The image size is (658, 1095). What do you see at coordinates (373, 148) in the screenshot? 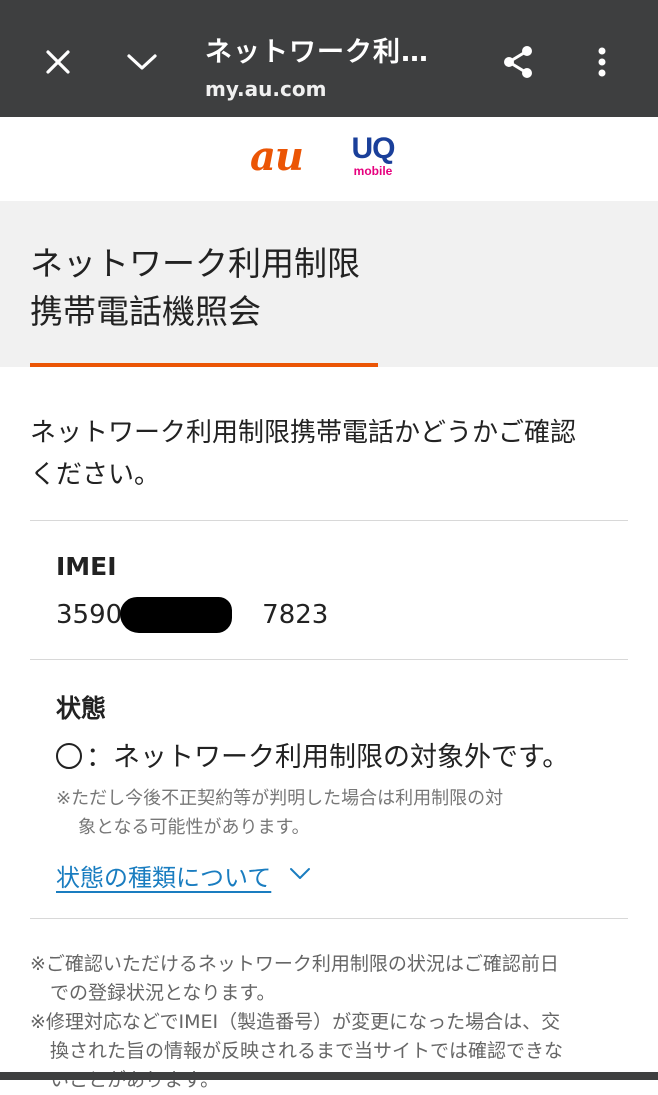
I see `uq-logo-letters: UQ` at bounding box center [373, 148].